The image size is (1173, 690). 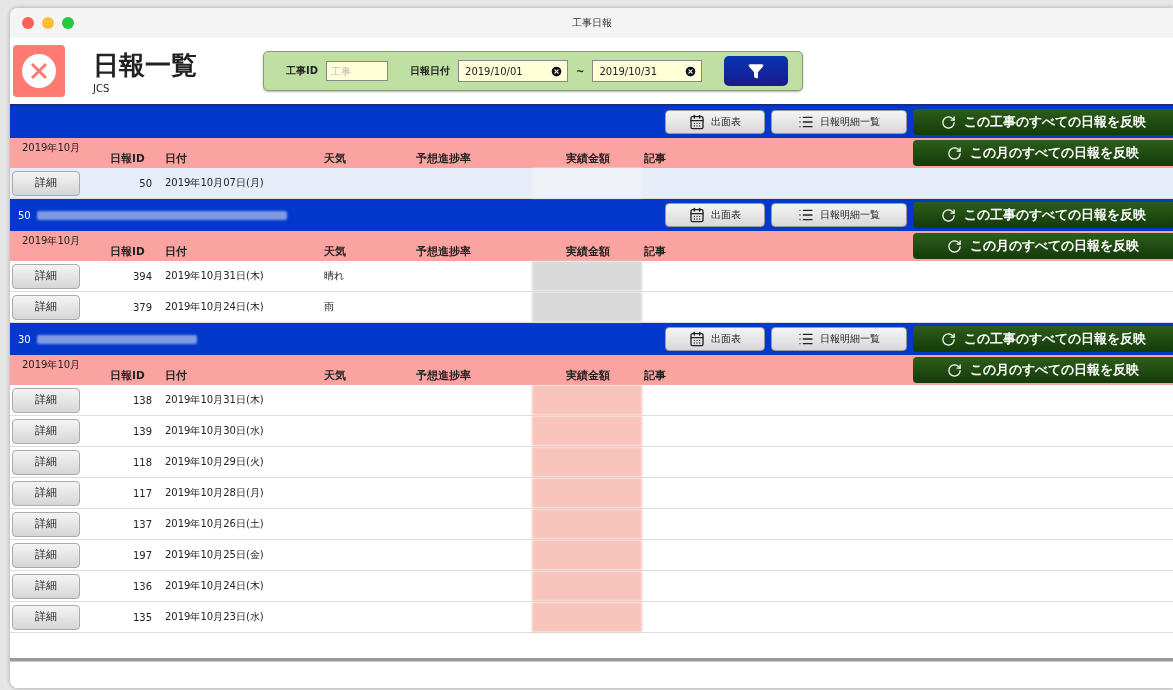 I want to click on report-id: 138, so click(x=141, y=400).